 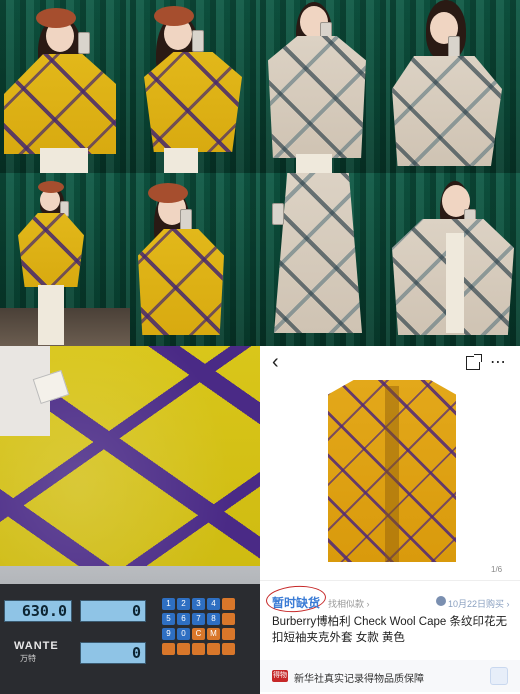 What do you see at coordinates (213, 604) in the screenshot?
I see `key: 4` at bounding box center [213, 604].